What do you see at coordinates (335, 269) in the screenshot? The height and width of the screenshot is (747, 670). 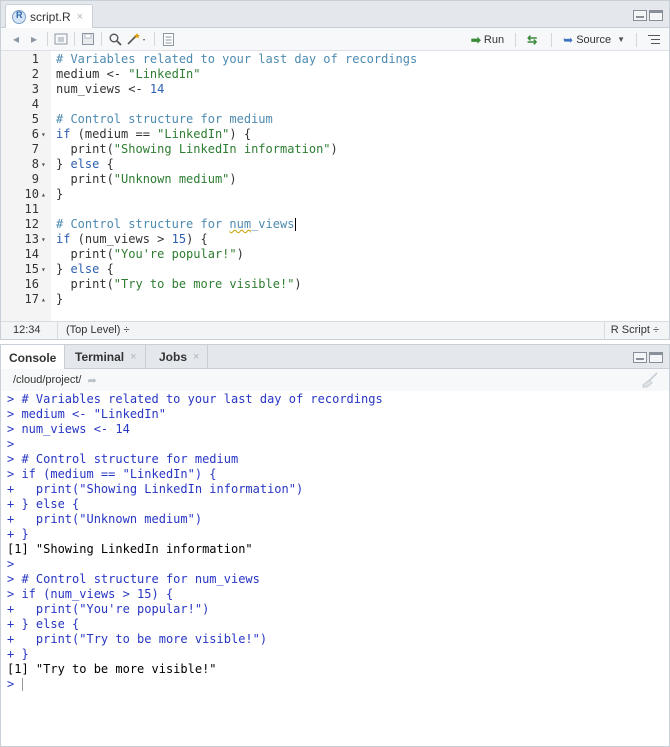 I see `code-line: 15 ▾} else {` at bounding box center [335, 269].